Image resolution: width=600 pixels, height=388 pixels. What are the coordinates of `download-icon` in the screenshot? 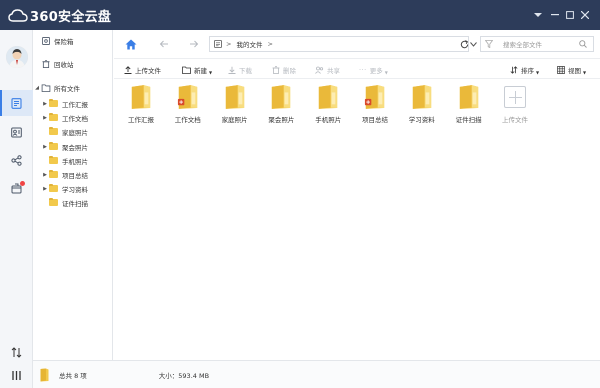 It's located at (232, 70).